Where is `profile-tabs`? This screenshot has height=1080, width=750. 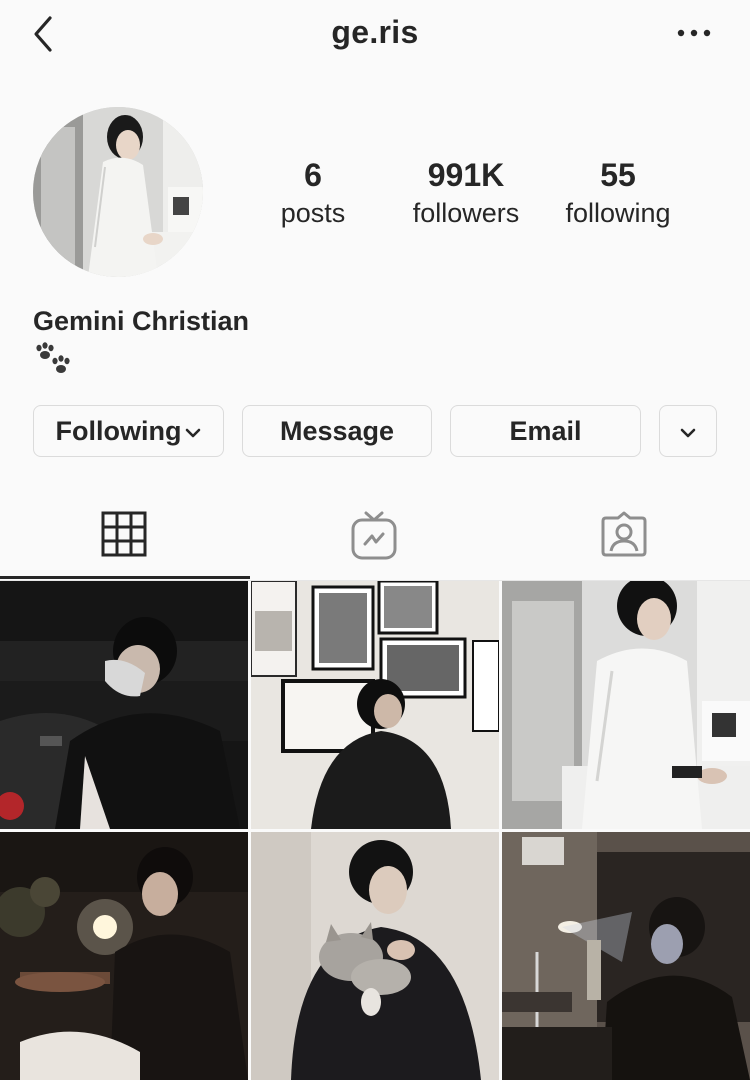
profile-tabs is located at coordinates (375, 535).